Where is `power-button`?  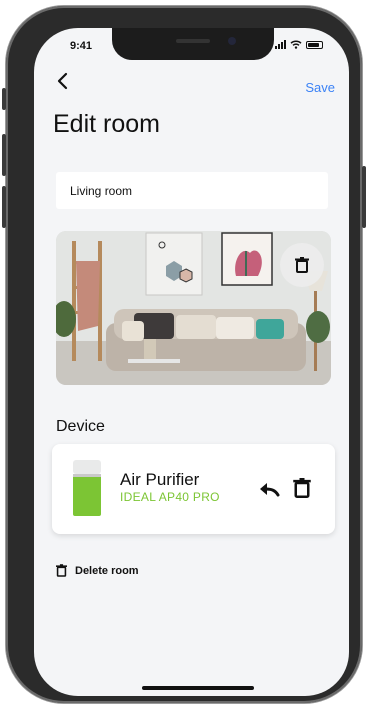 power-button is located at coordinates (364, 197).